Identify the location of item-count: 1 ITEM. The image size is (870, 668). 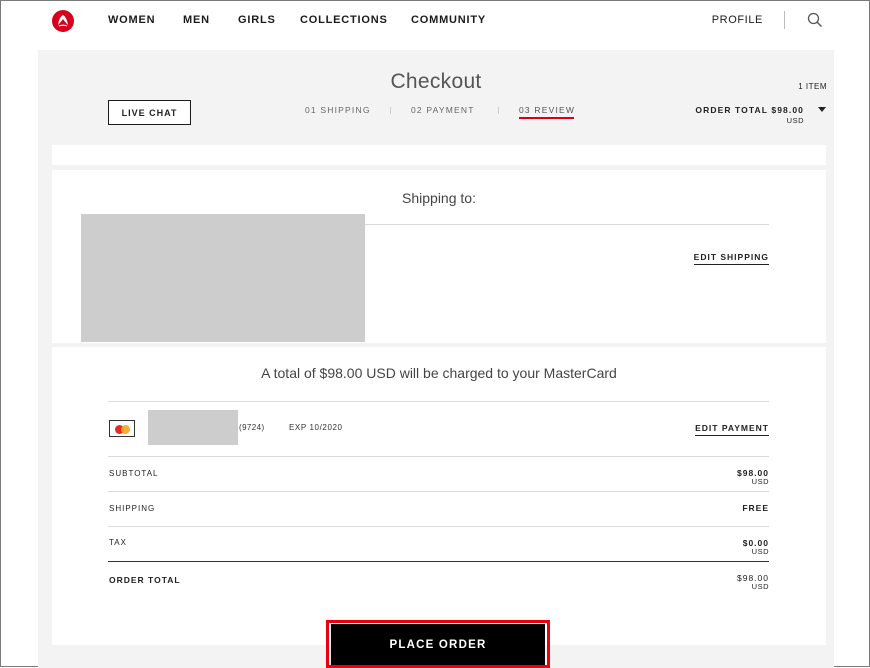
(812, 86).